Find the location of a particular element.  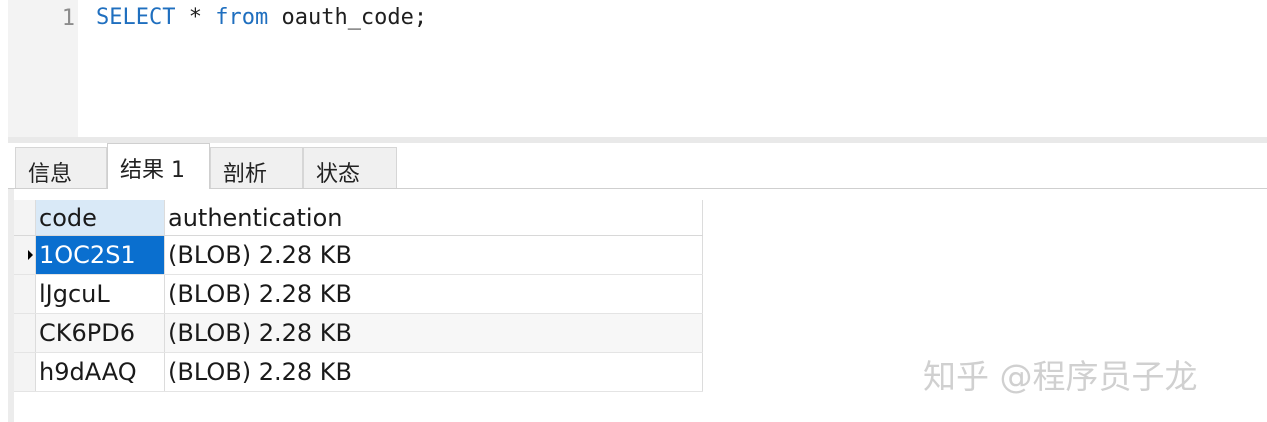

cell-code: h9dAAQ is located at coordinates (100, 372).